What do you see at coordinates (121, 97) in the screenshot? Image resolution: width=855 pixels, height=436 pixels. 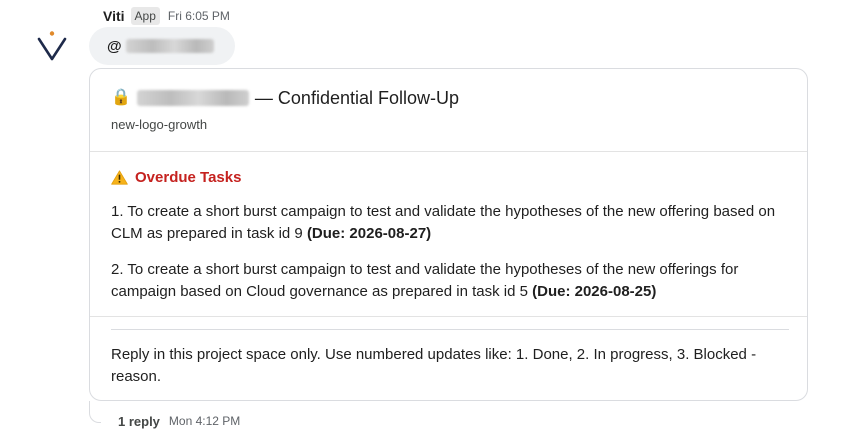 I see `lock-icon: 🔒` at bounding box center [121, 97].